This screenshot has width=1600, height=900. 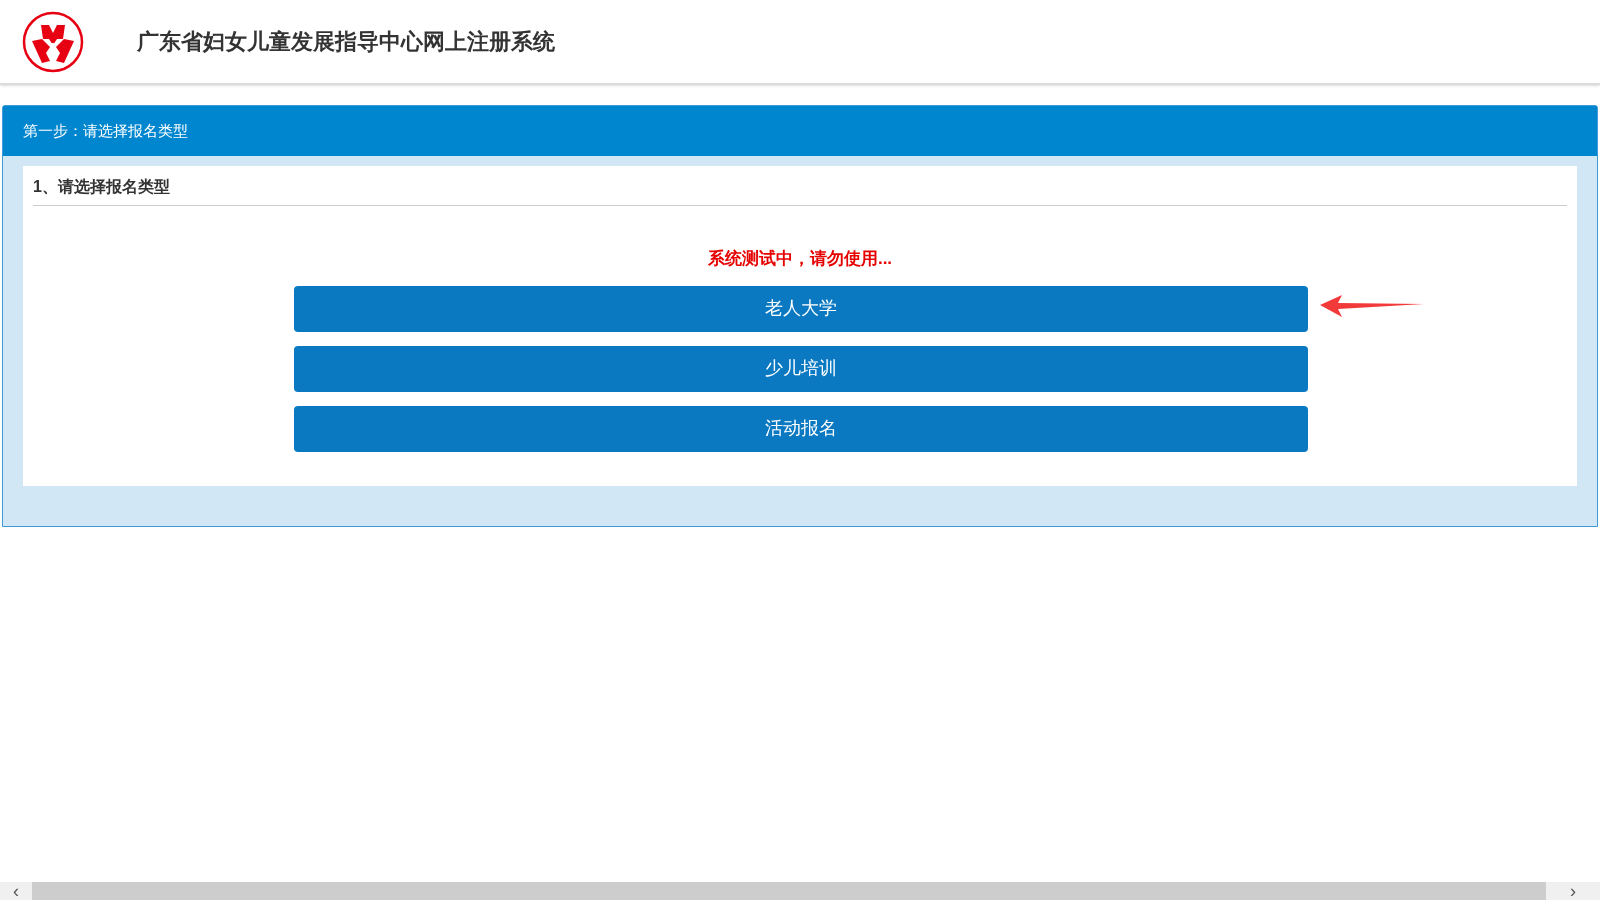 What do you see at coordinates (801, 308) in the screenshot?
I see `option-button: 老人大学` at bounding box center [801, 308].